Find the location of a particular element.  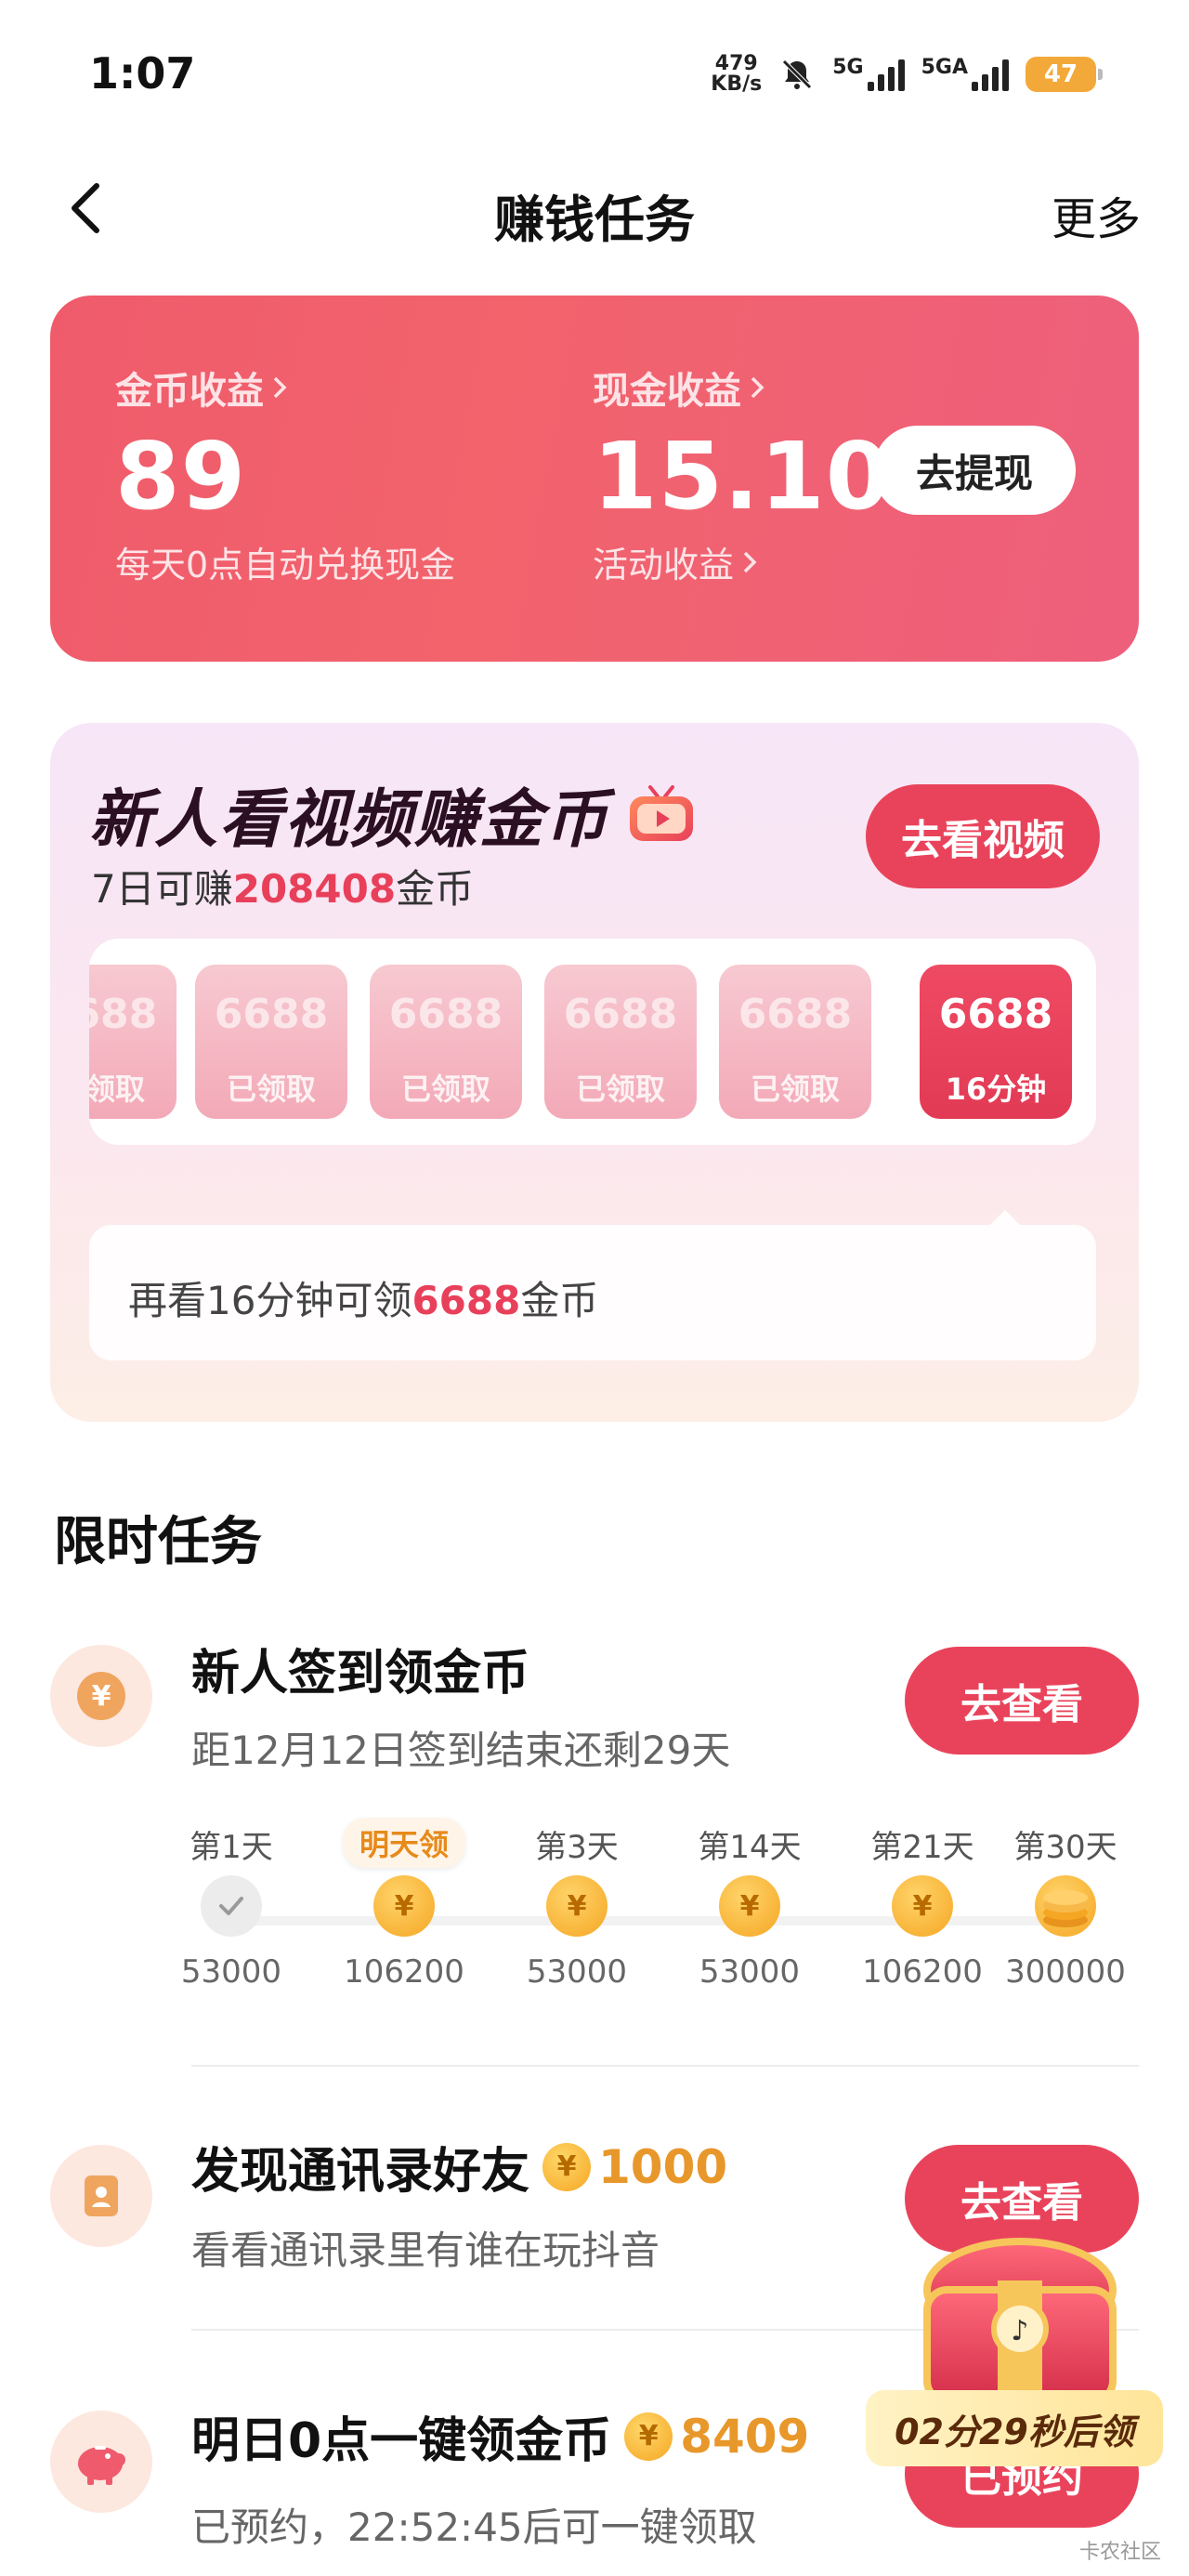

coin-reward: ¥8409 is located at coordinates (716, 2437).